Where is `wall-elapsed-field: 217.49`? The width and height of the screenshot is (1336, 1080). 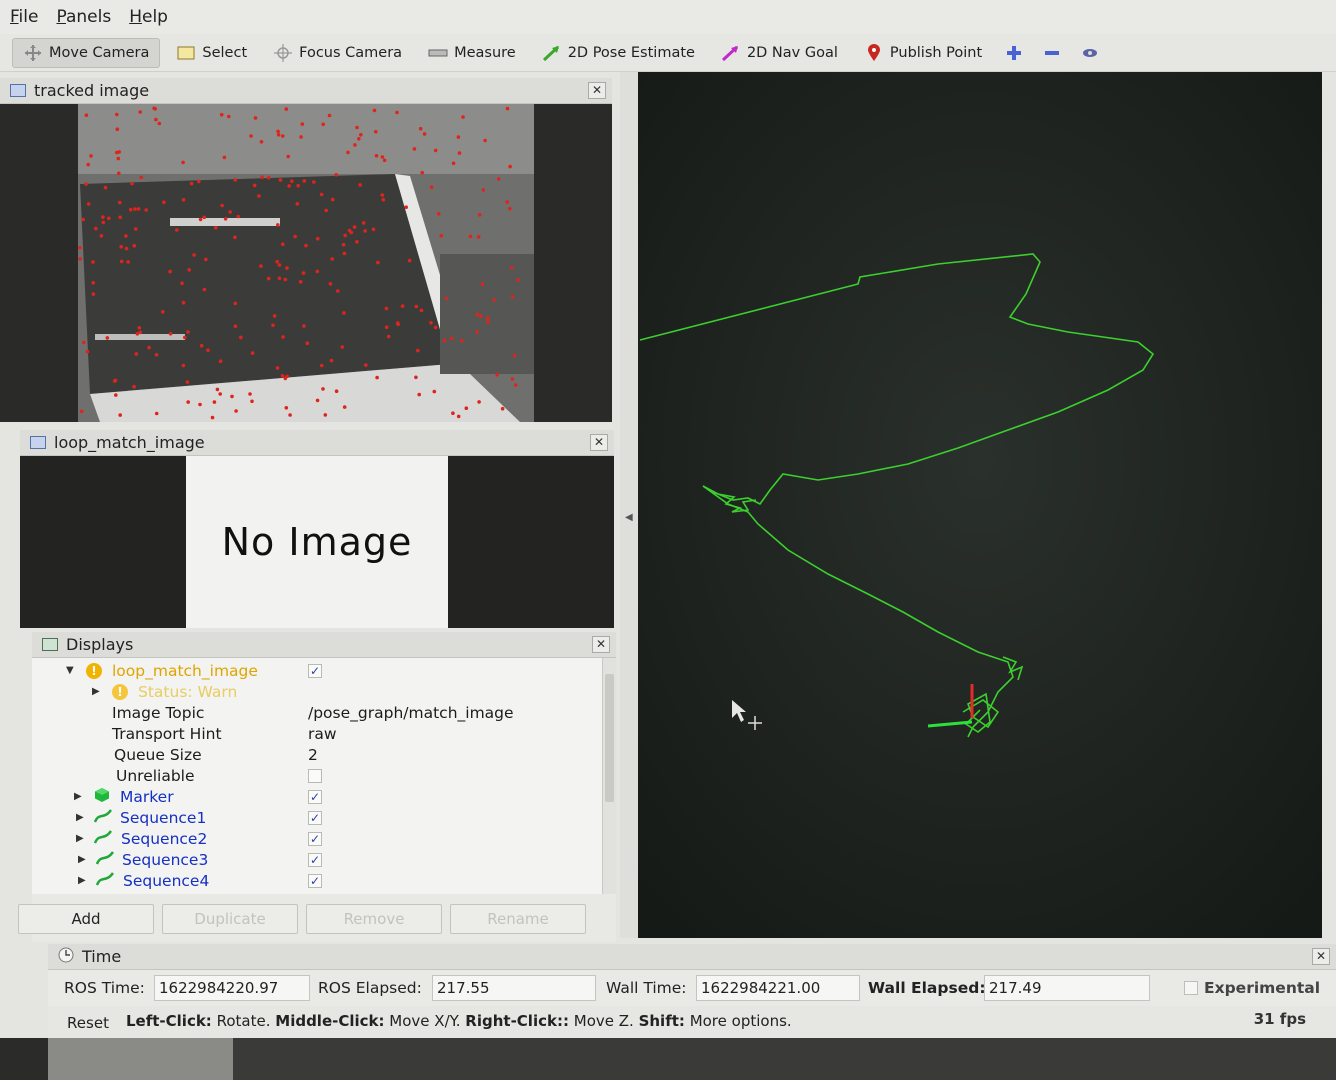
wall-elapsed-field: 217.49 is located at coordinates (1067, 988).